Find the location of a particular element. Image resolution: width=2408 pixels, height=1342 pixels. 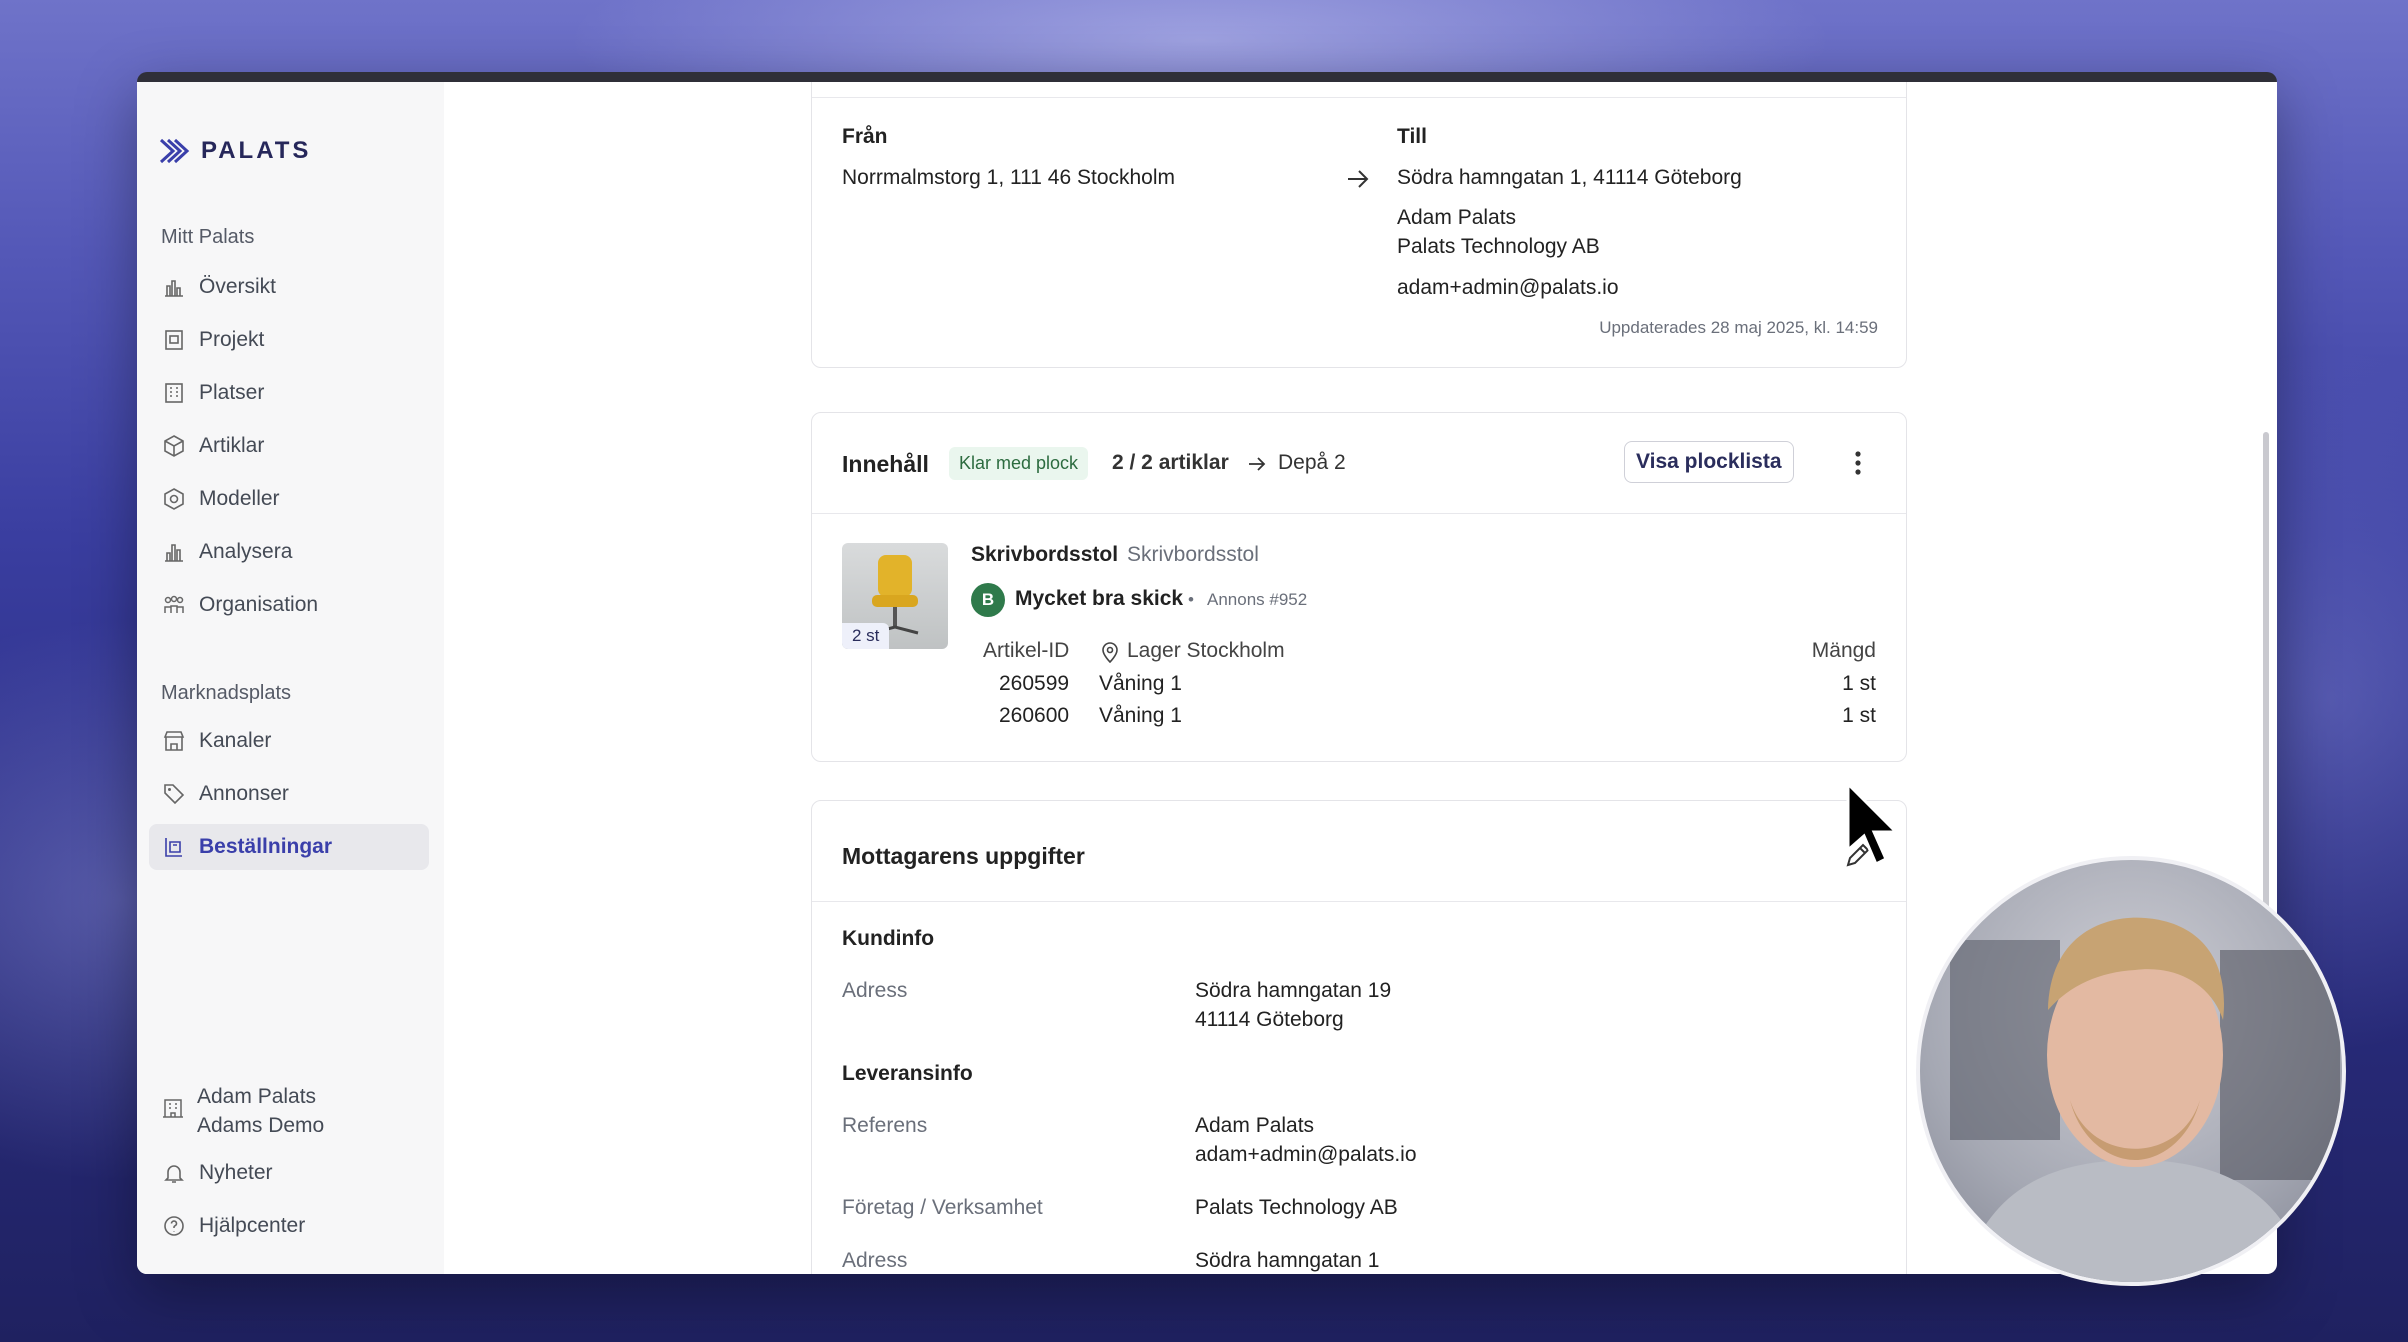

address-line2: 41114 Göteborg is located at coordinates (1269, 1019).